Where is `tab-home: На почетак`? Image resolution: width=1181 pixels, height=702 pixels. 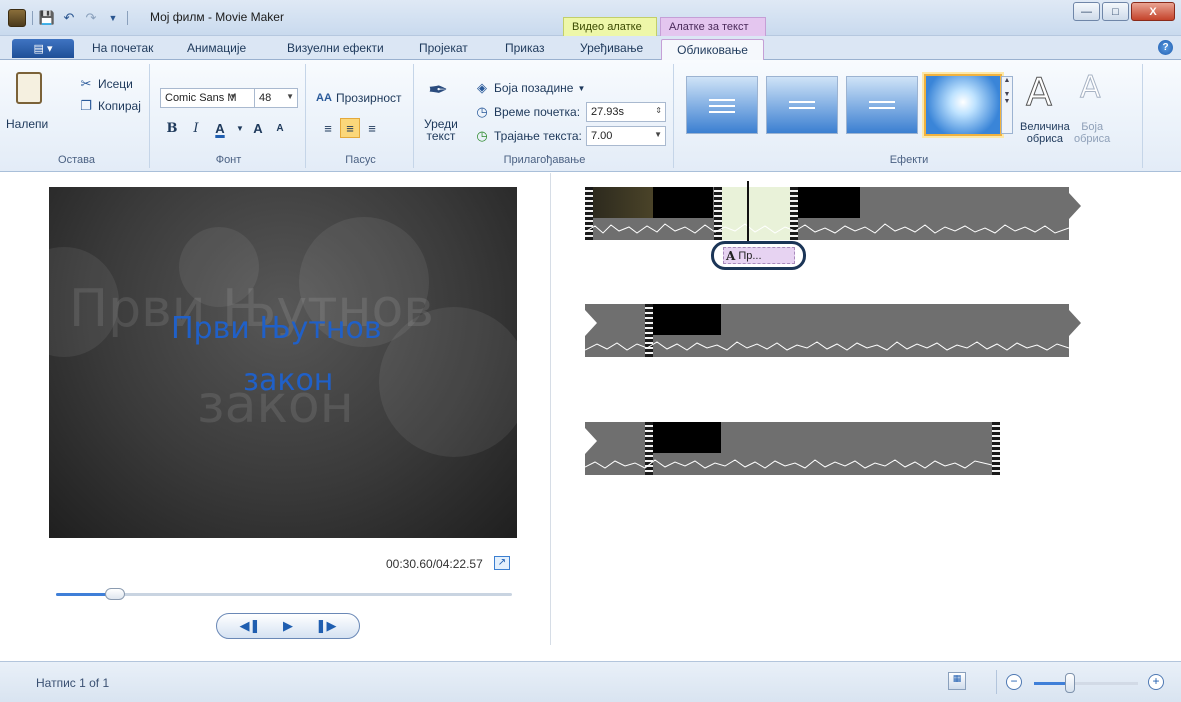 tab-home: На почетак is located at coordinates (122, 48).